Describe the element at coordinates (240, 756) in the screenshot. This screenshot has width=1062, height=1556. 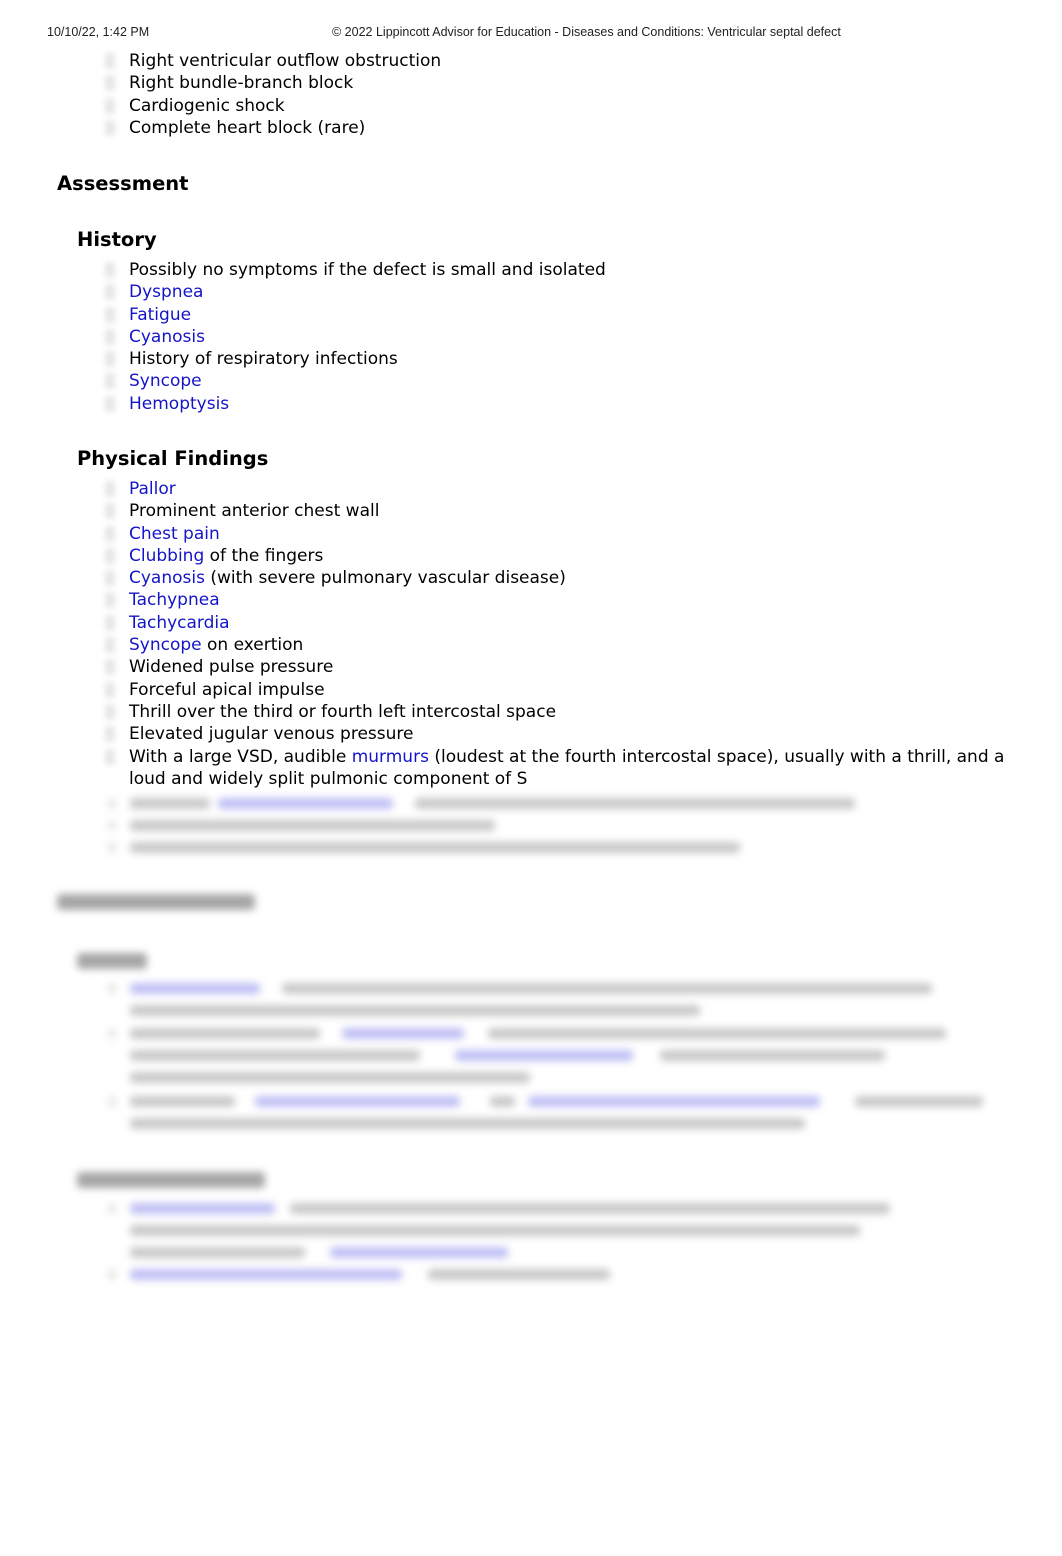
I see `item-text: With a large VSD, audible` at that location.